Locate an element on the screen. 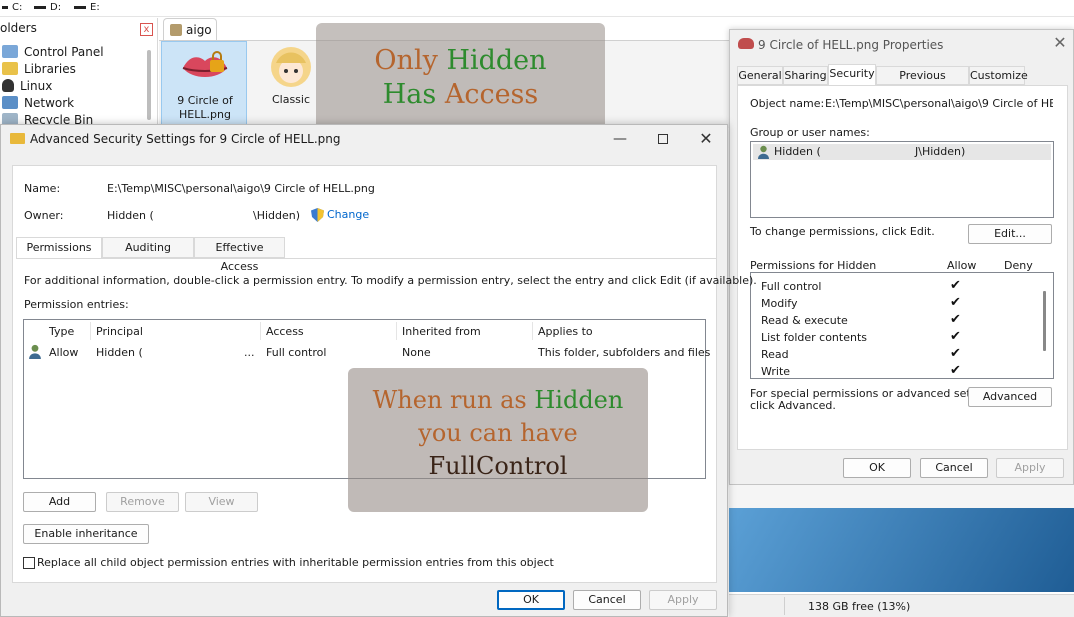  row-inherited: None is located at coordinates (416, 352).